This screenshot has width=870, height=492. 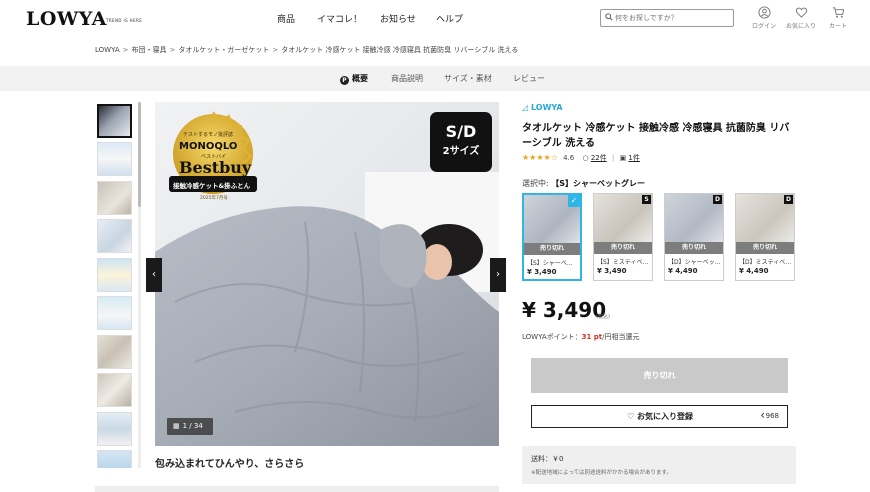 I want to click on size-badge-sub: 2サイズ, so click(x=461, y=151).